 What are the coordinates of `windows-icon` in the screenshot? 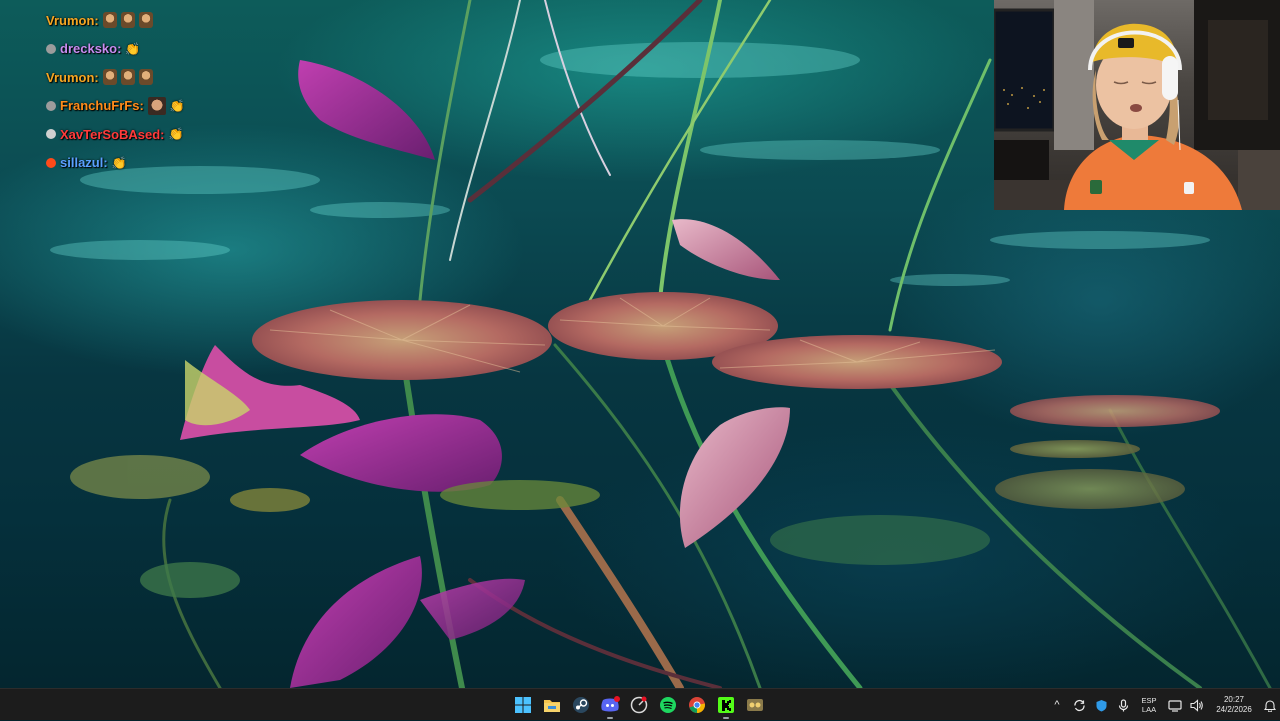 It's located at (523, 705).